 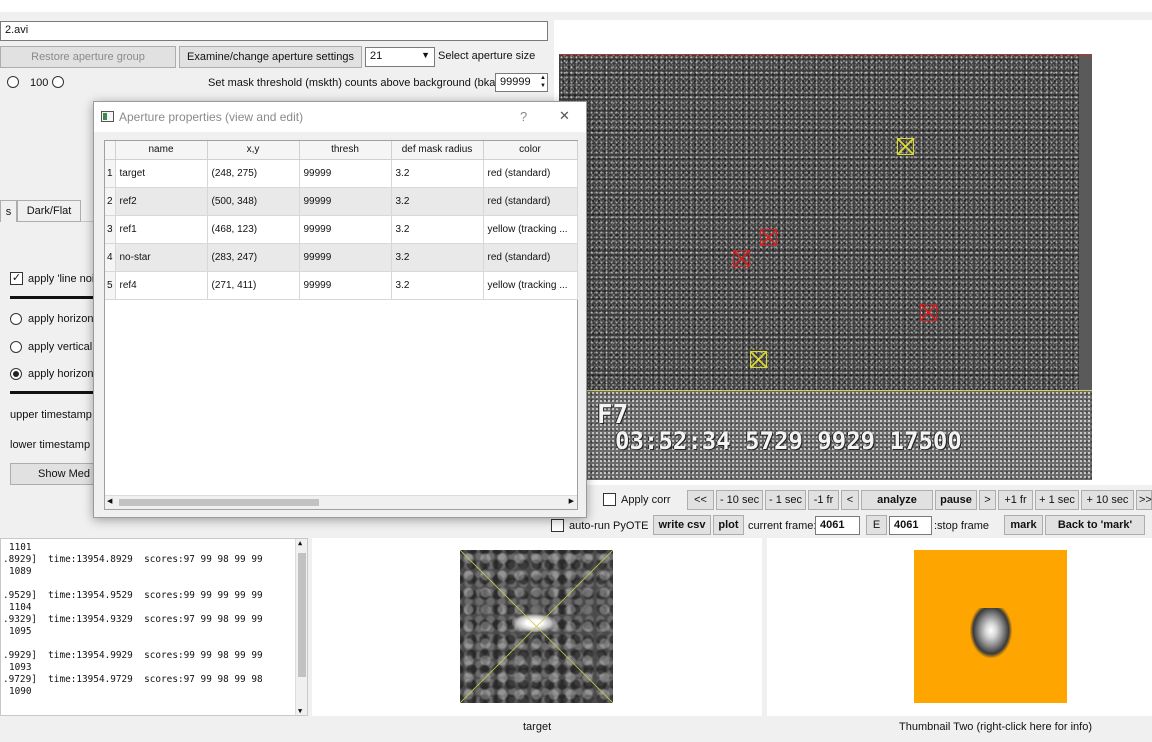 I want to click on cell-xy: (248, 275), so click(x=253, y=173).